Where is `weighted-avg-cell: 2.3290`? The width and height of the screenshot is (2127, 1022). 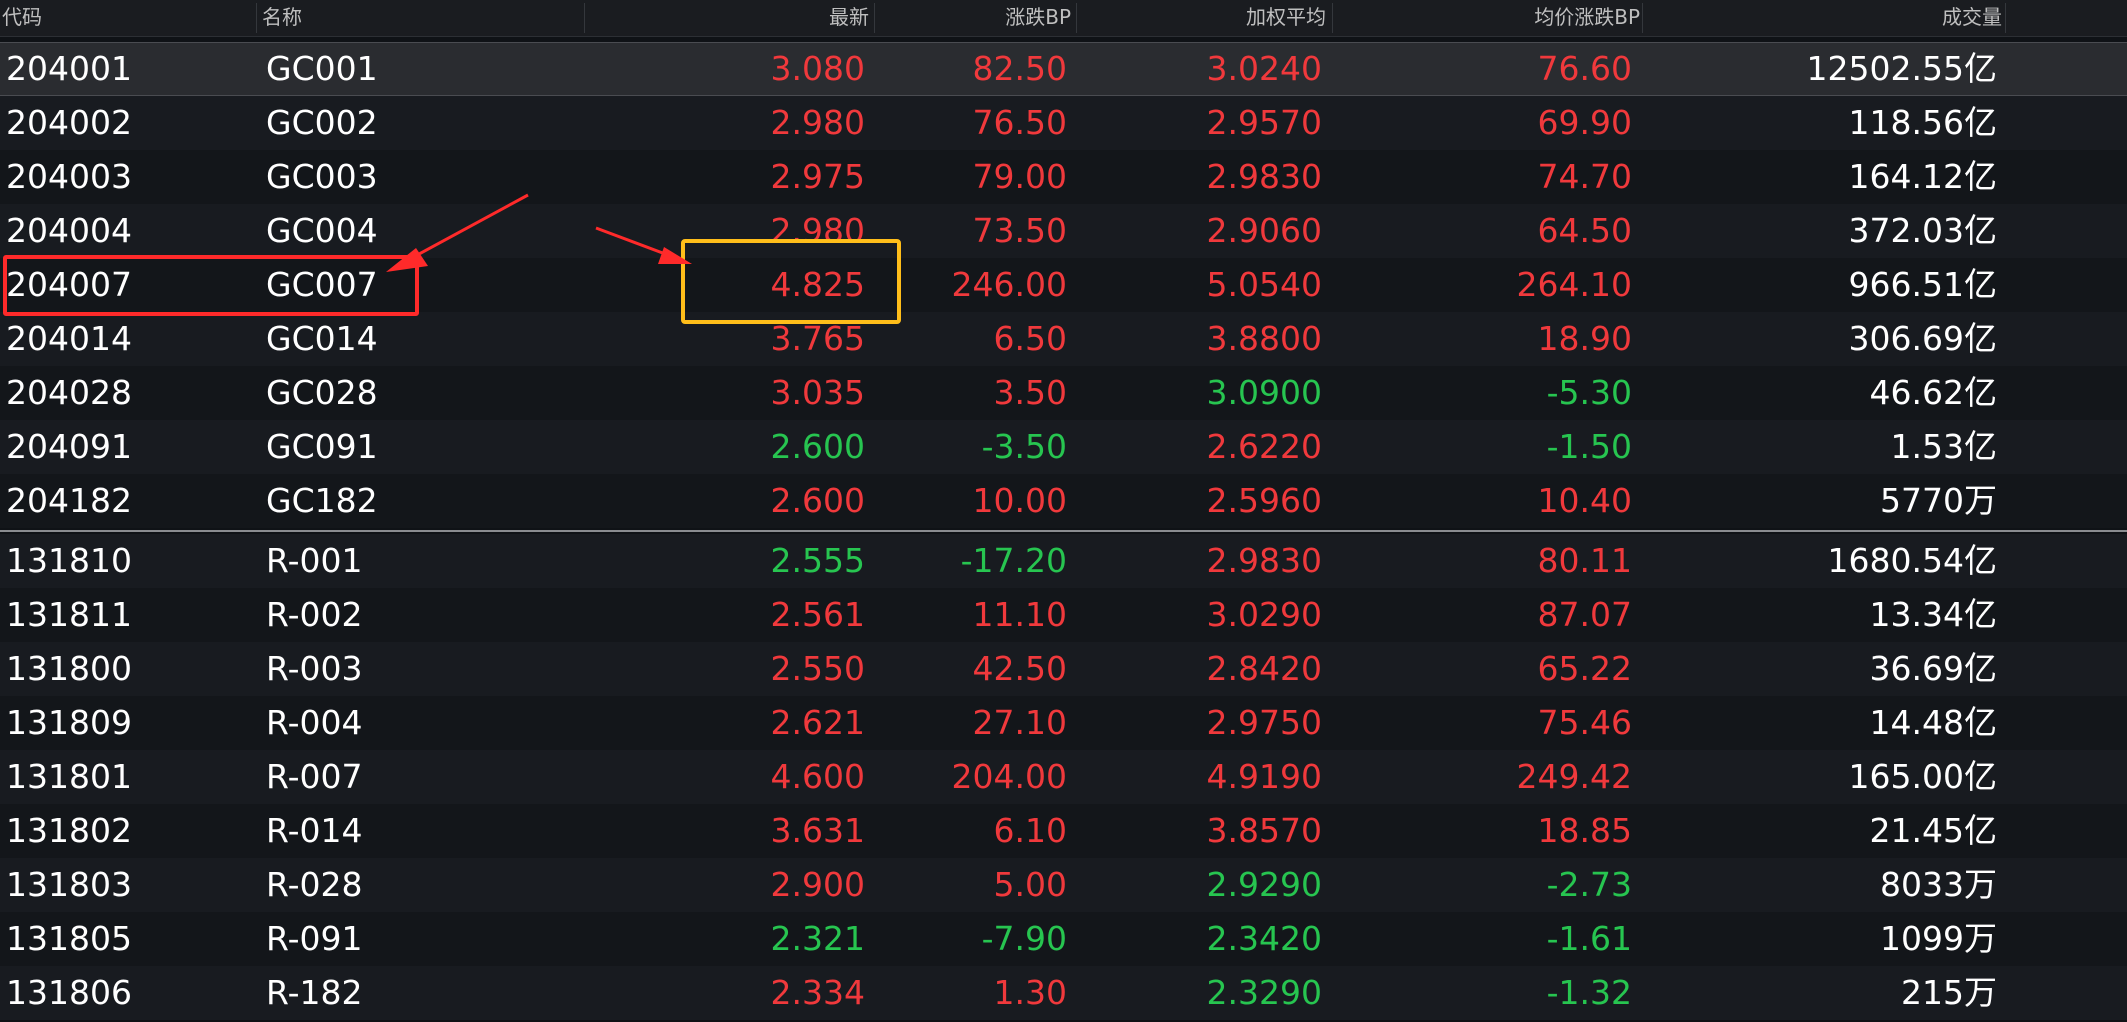
weighted-avg-cell: 2.3290 is located at coordinates (1264, 992).